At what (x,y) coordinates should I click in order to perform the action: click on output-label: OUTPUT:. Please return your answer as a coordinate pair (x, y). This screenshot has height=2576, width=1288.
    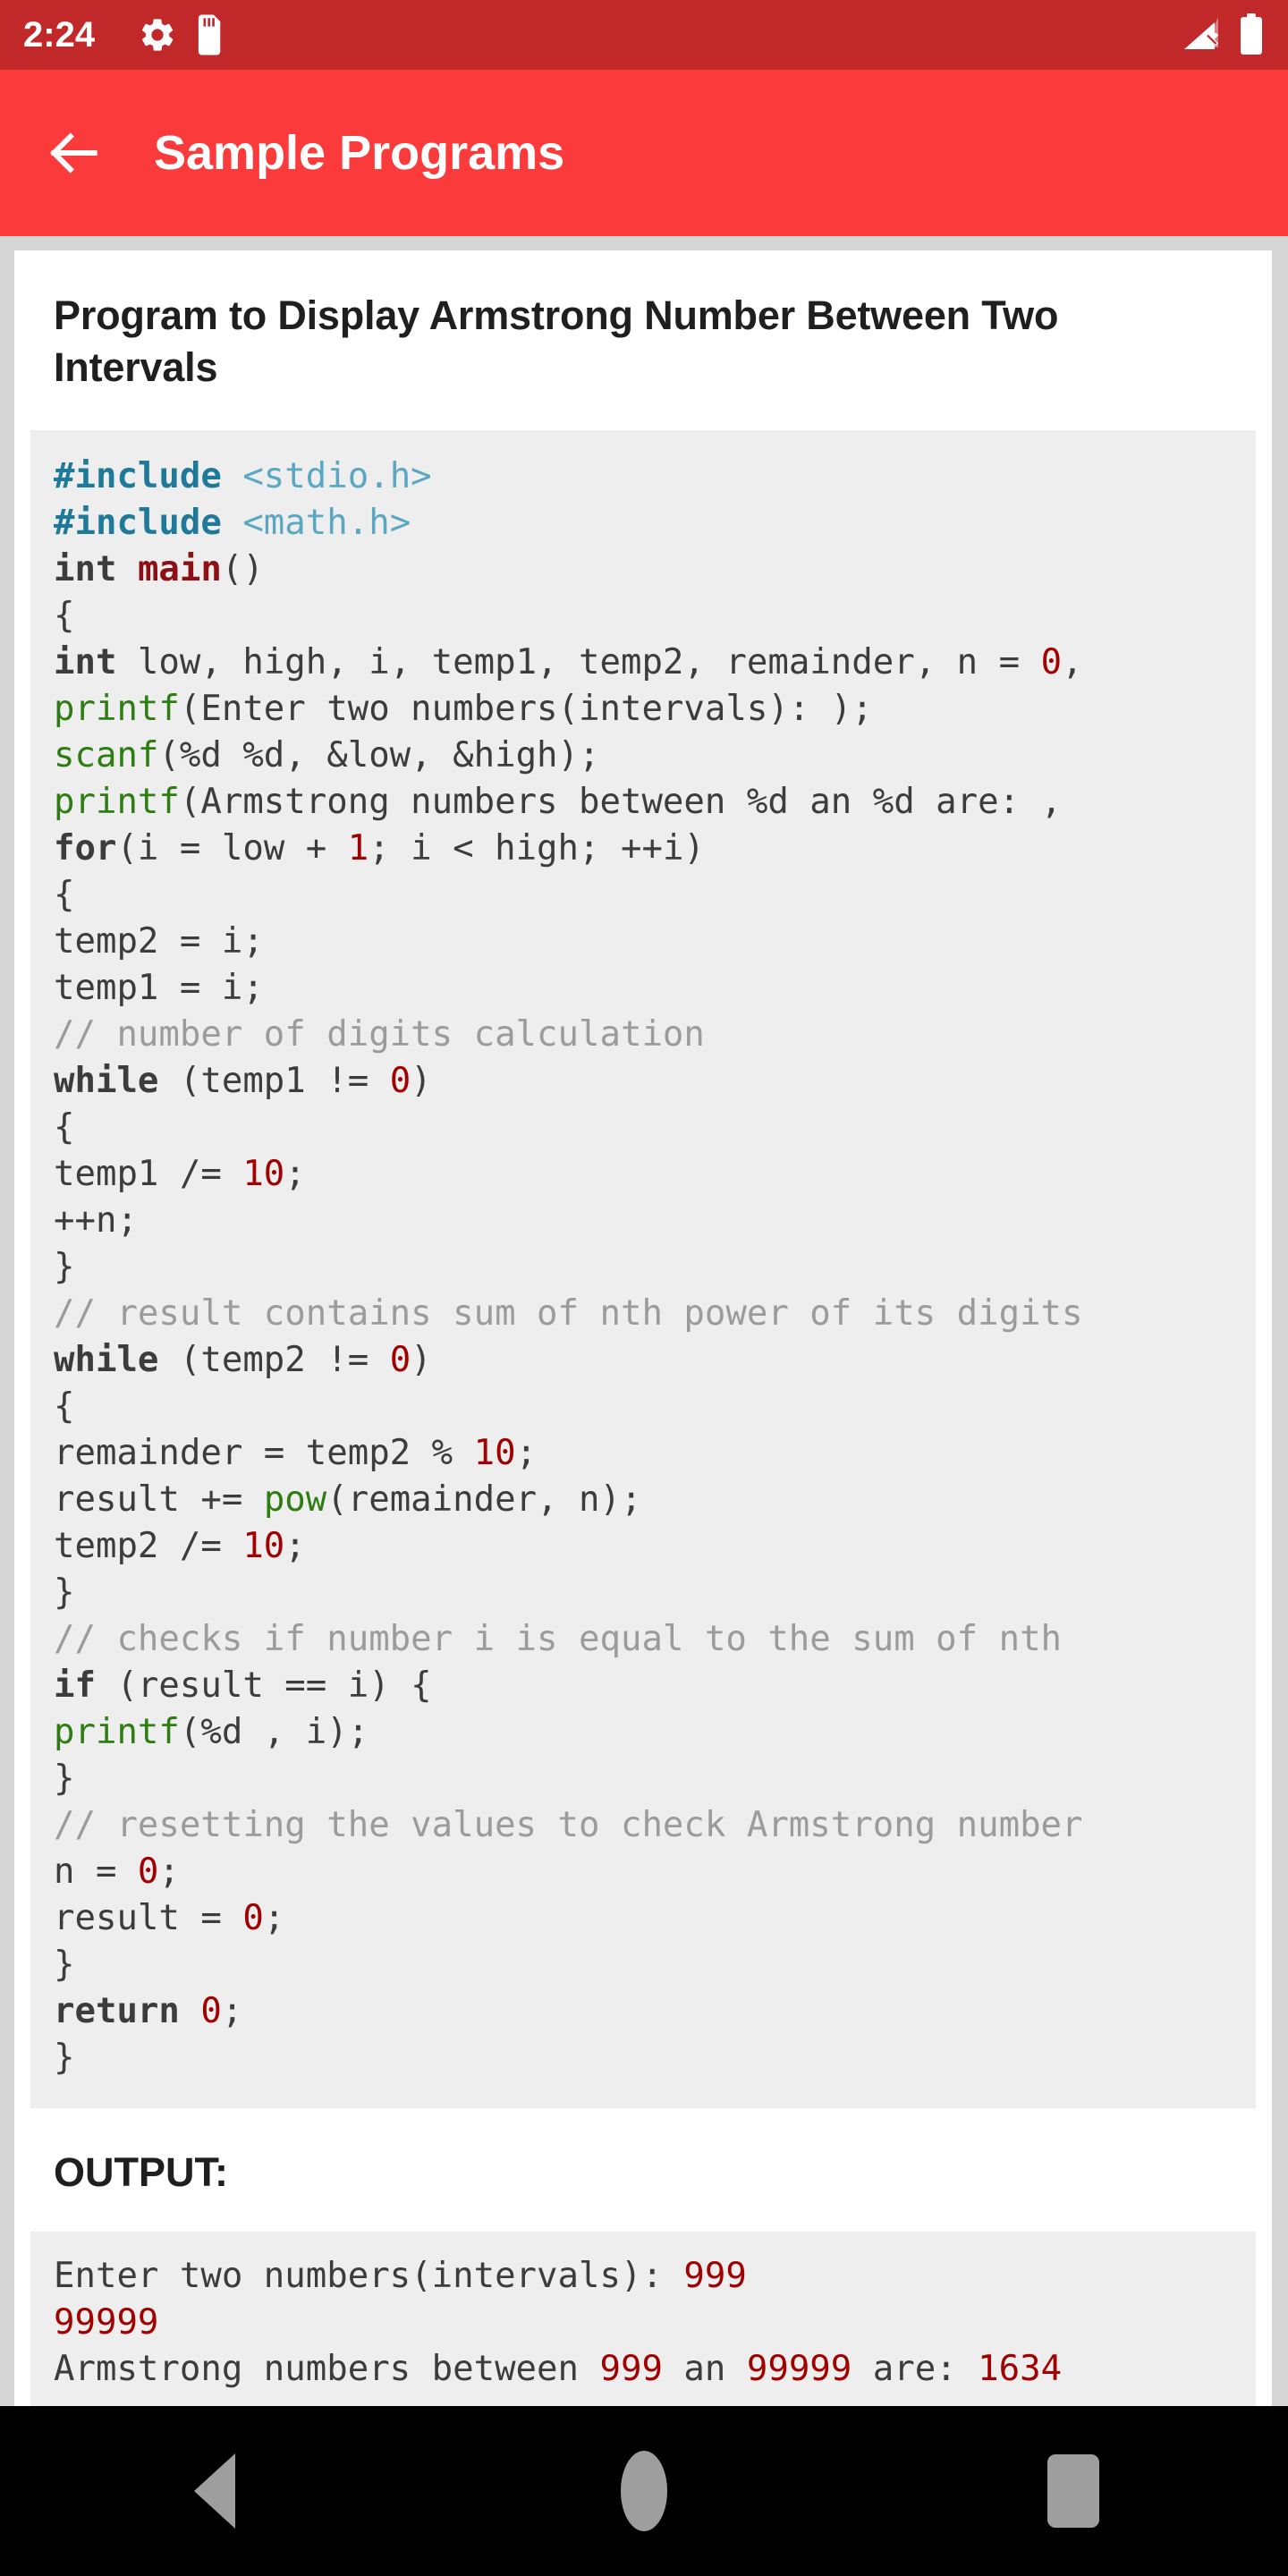
    Looking at the image, I should click on (141, 2172).